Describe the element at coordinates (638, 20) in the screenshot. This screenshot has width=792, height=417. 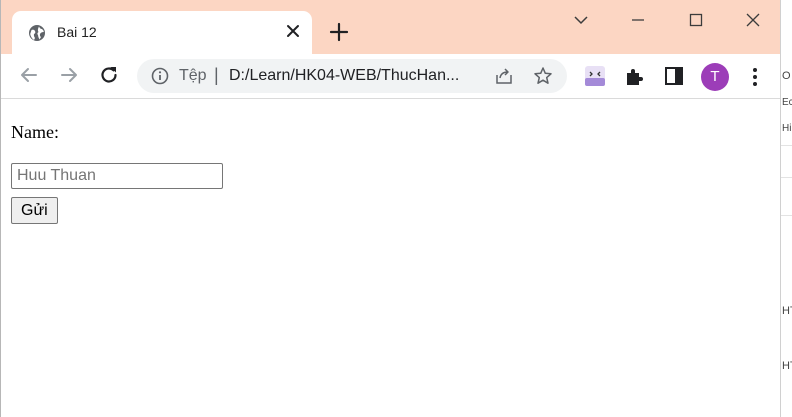
I see `minimize-icon` at that location.